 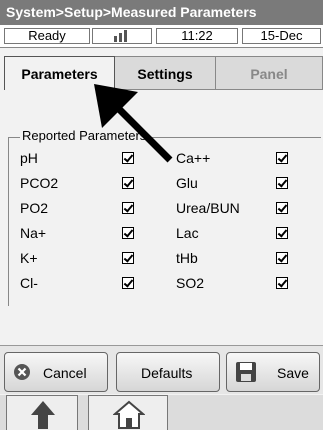 I want to click on defaults-label: Defaults, so click(x=167, y=373).